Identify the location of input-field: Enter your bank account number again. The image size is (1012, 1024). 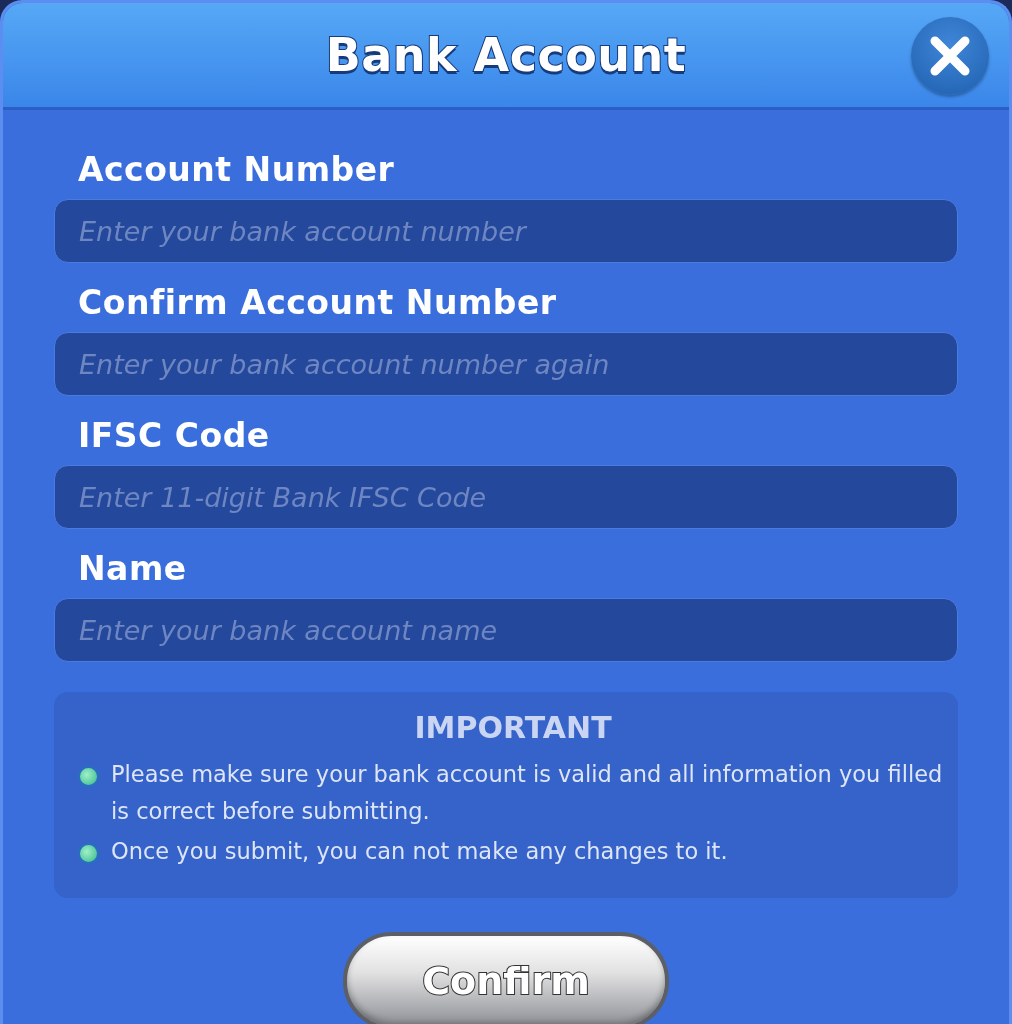
(506, 364).